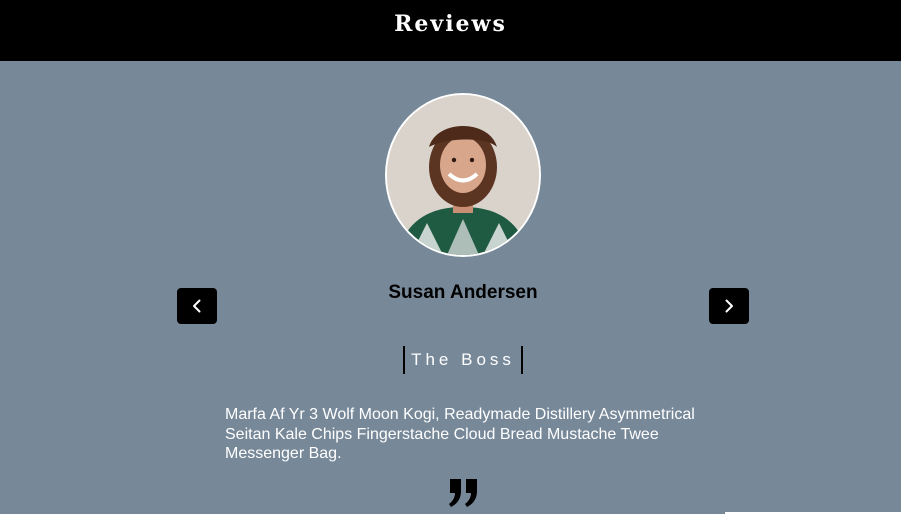  I want to click on quote-right-icon, so click(464, 493).